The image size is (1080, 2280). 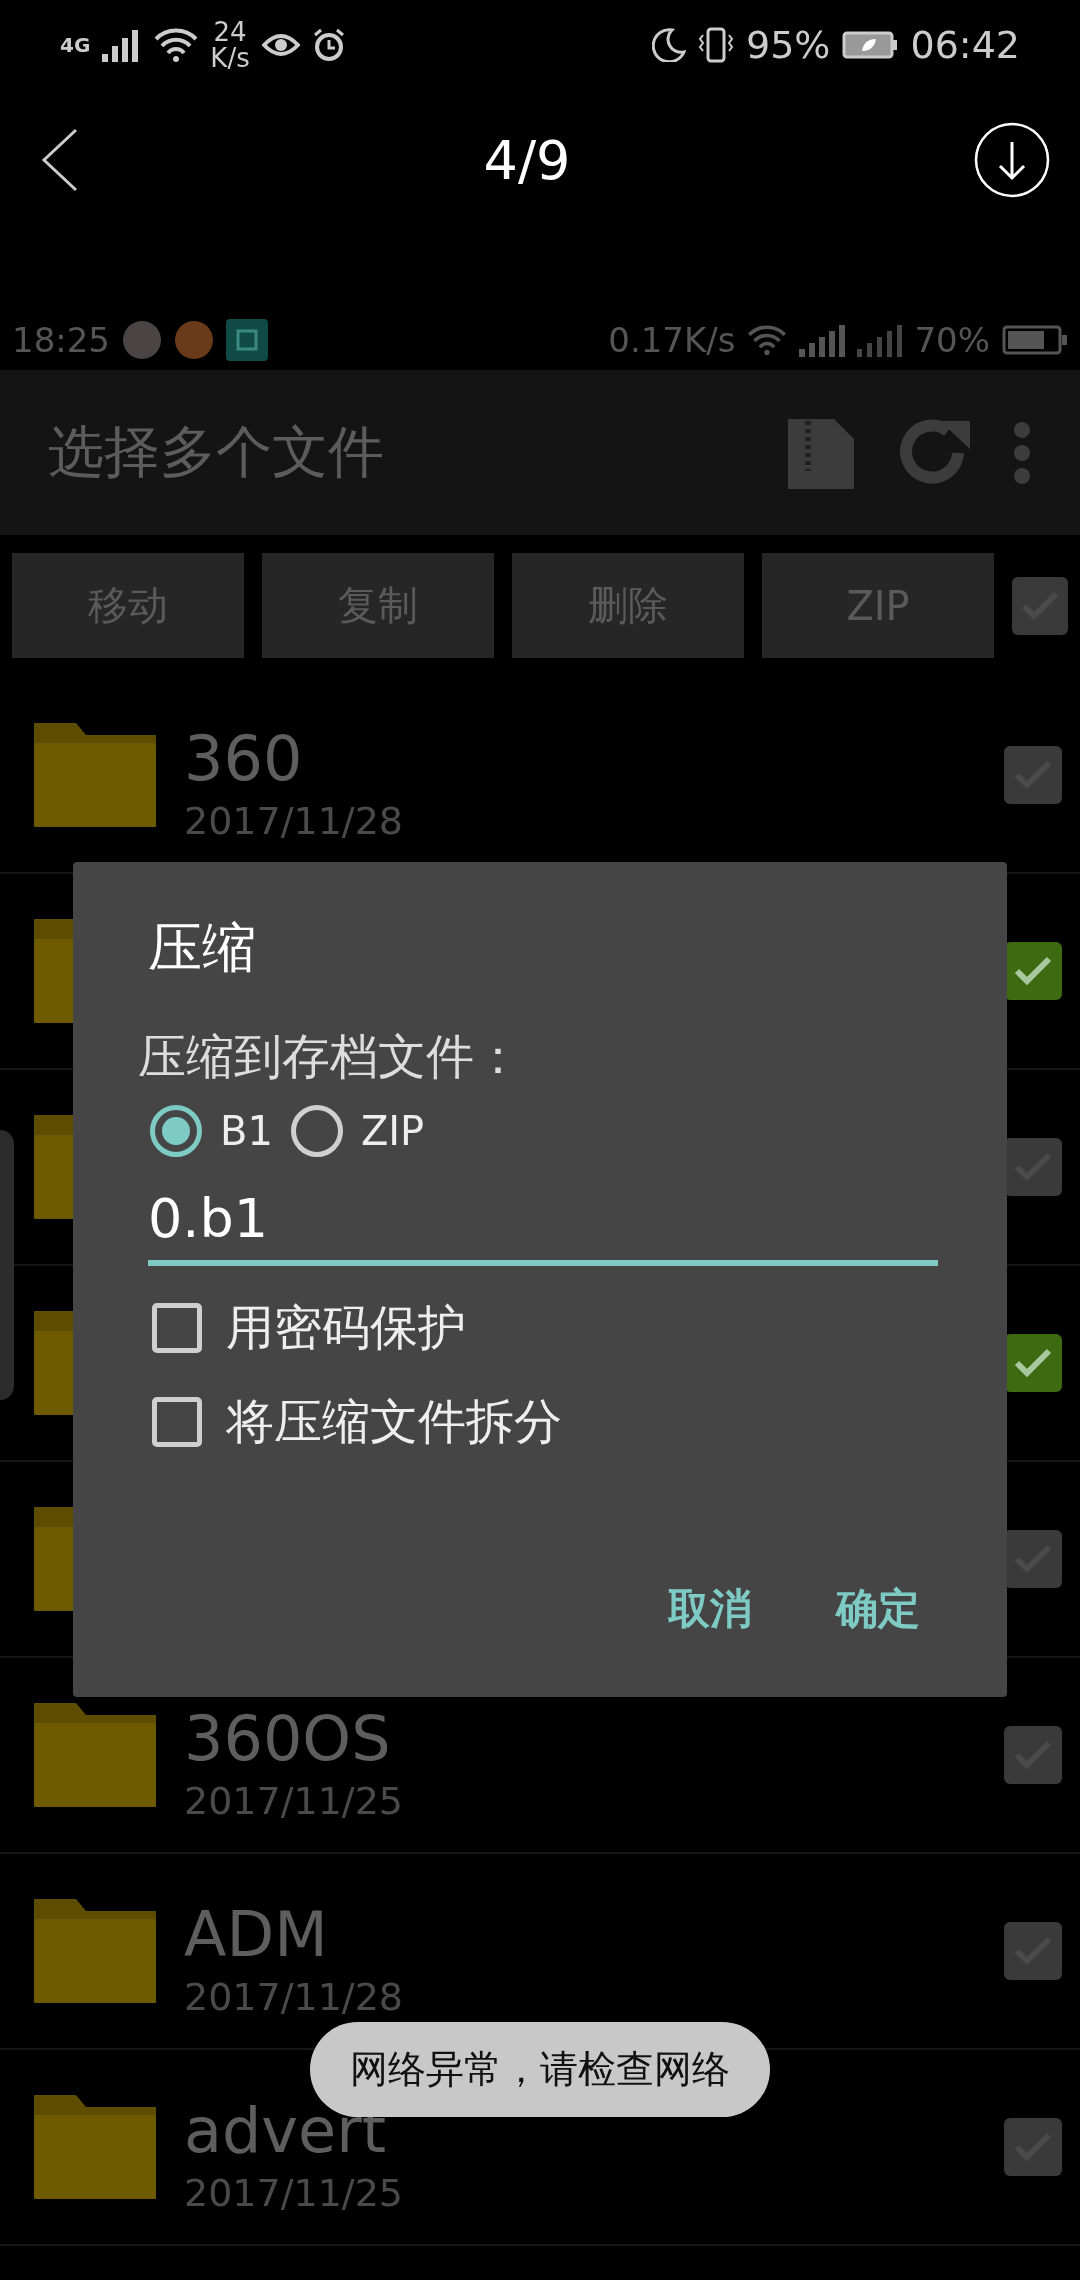 I want to click on toast-message: 网络异常，请检查网络, so click(x=540, y=2069).